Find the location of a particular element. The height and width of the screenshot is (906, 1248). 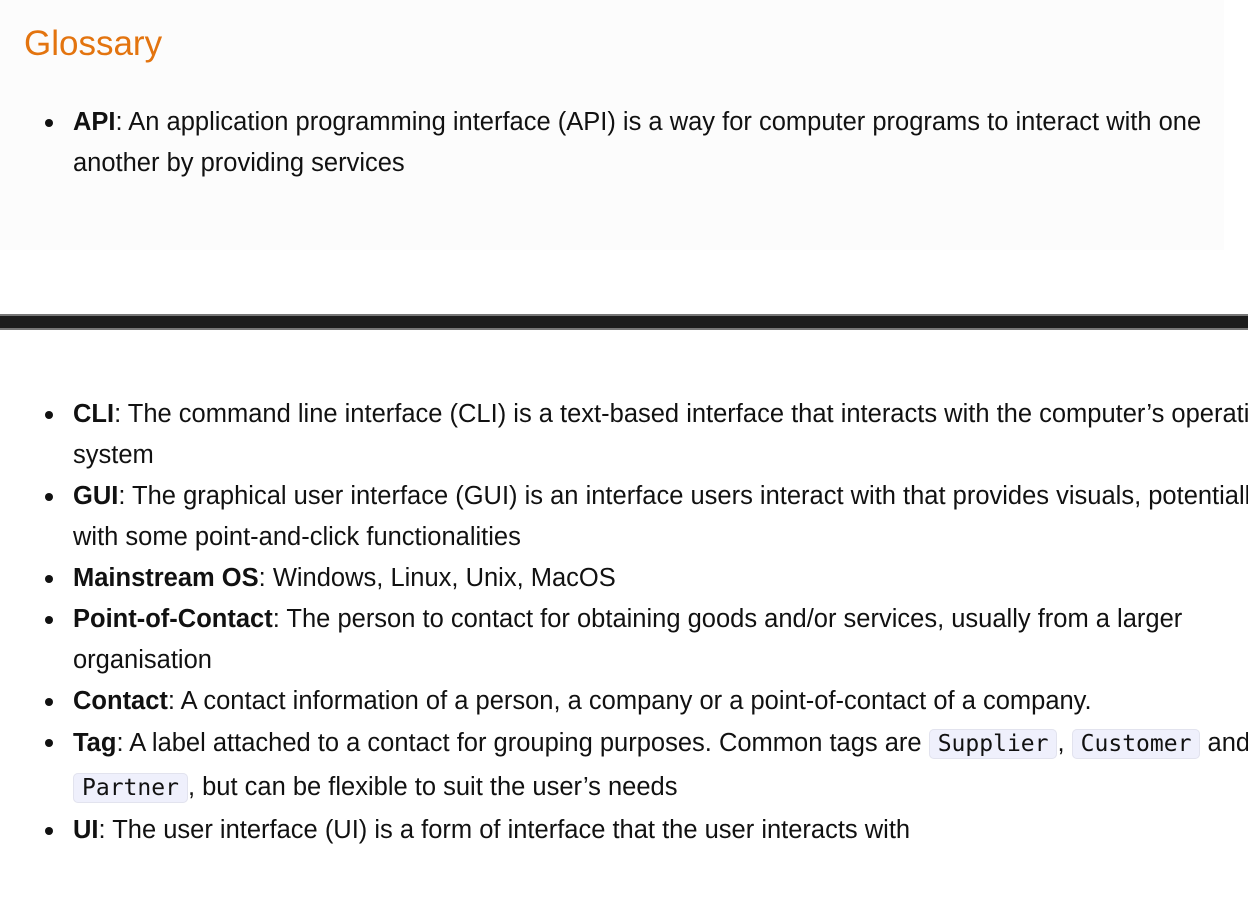

term: API is located at coordinates (94, 122).